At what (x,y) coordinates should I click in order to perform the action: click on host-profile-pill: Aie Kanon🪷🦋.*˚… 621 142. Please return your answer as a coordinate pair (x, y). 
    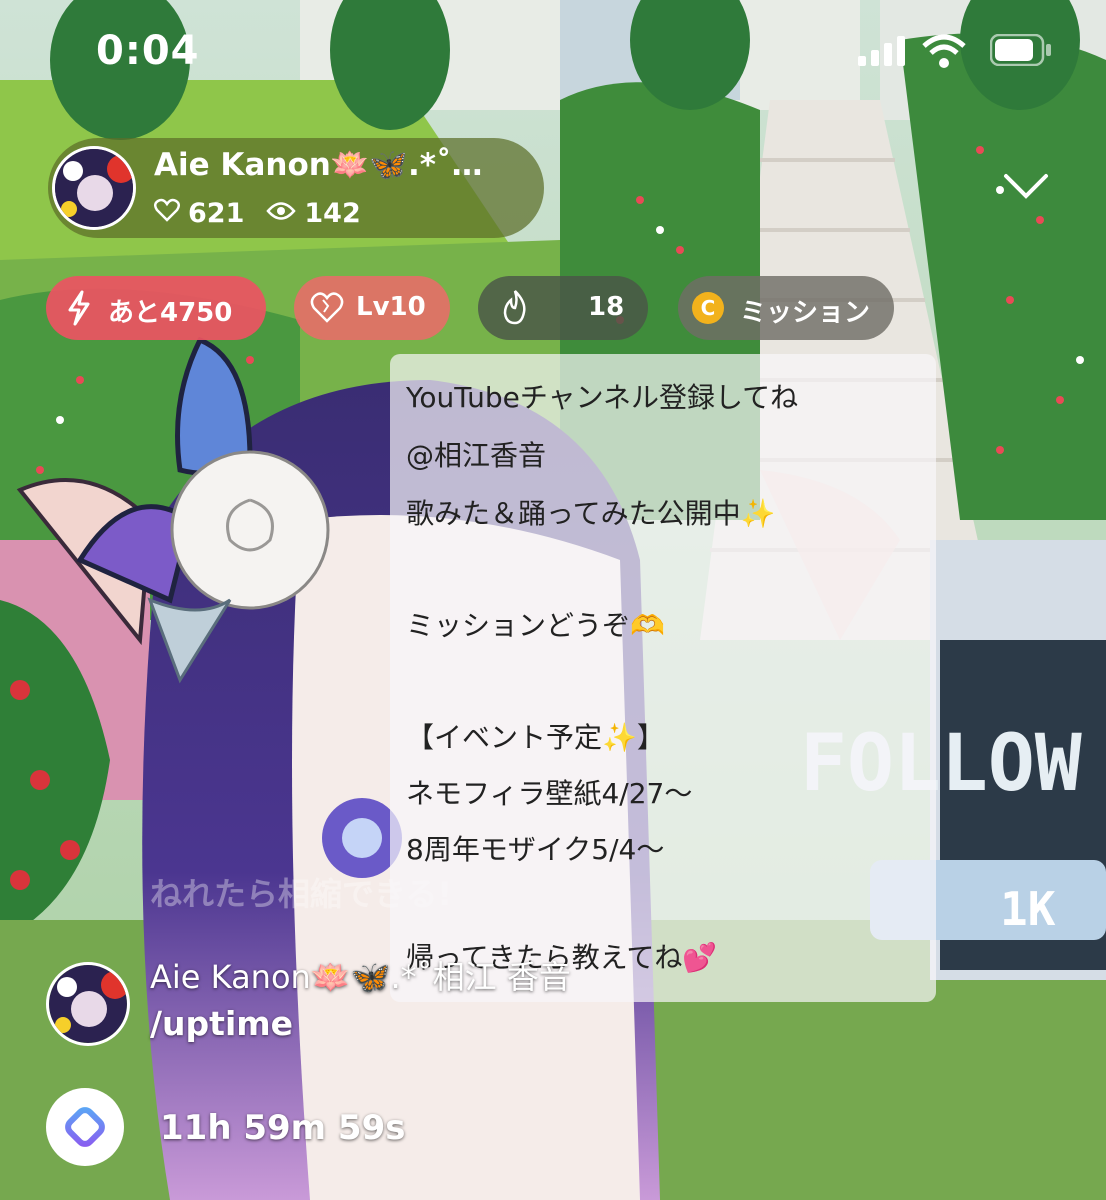
    Looking at the image, I should click on (296, 188).